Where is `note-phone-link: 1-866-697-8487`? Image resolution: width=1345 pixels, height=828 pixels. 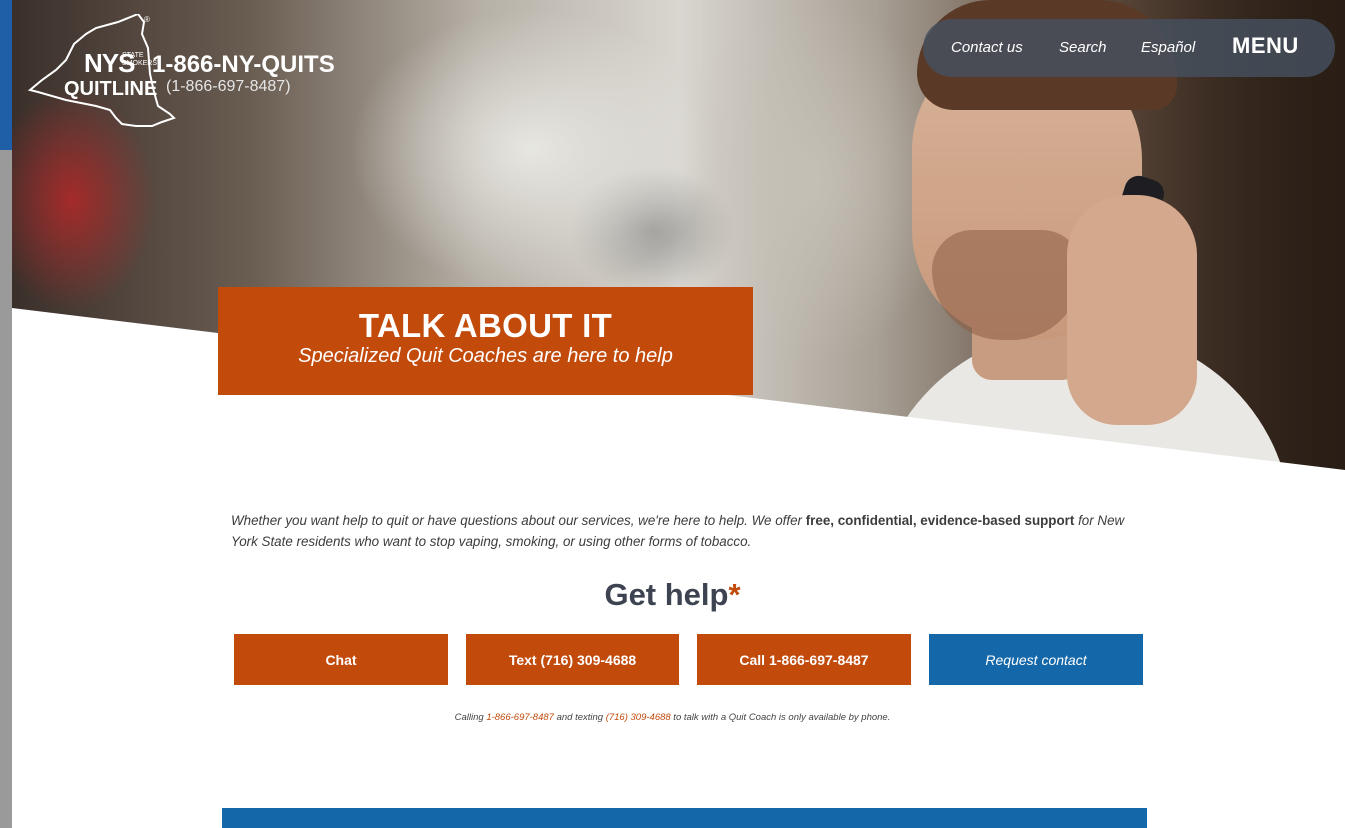
note-phone-link: 1-866-697-8487 is located at coordinates (520, 717).